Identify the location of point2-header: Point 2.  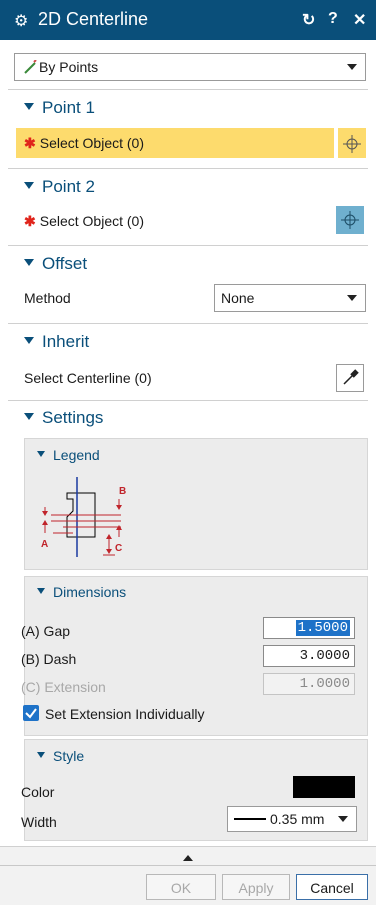
(59, 187).